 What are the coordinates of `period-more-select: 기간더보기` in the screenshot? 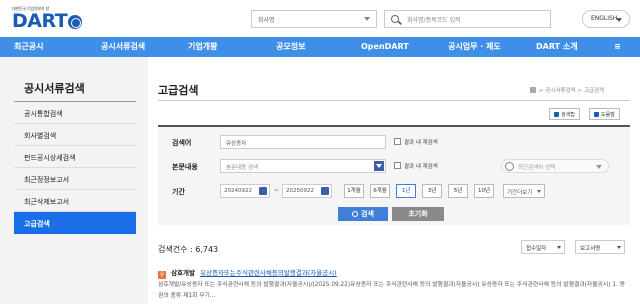 It's located at (524, 191).